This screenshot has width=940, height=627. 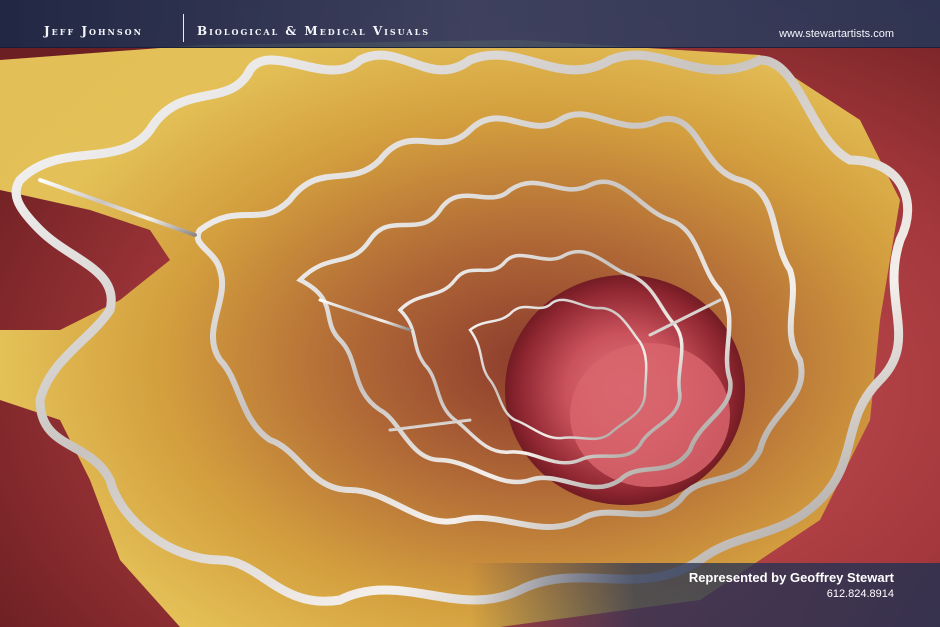 What do you see at coordinates (791, 577) in the screenshot?
I see `representation-text: Represented by Geoffrey Stewart` at bounding box center [791, 577].